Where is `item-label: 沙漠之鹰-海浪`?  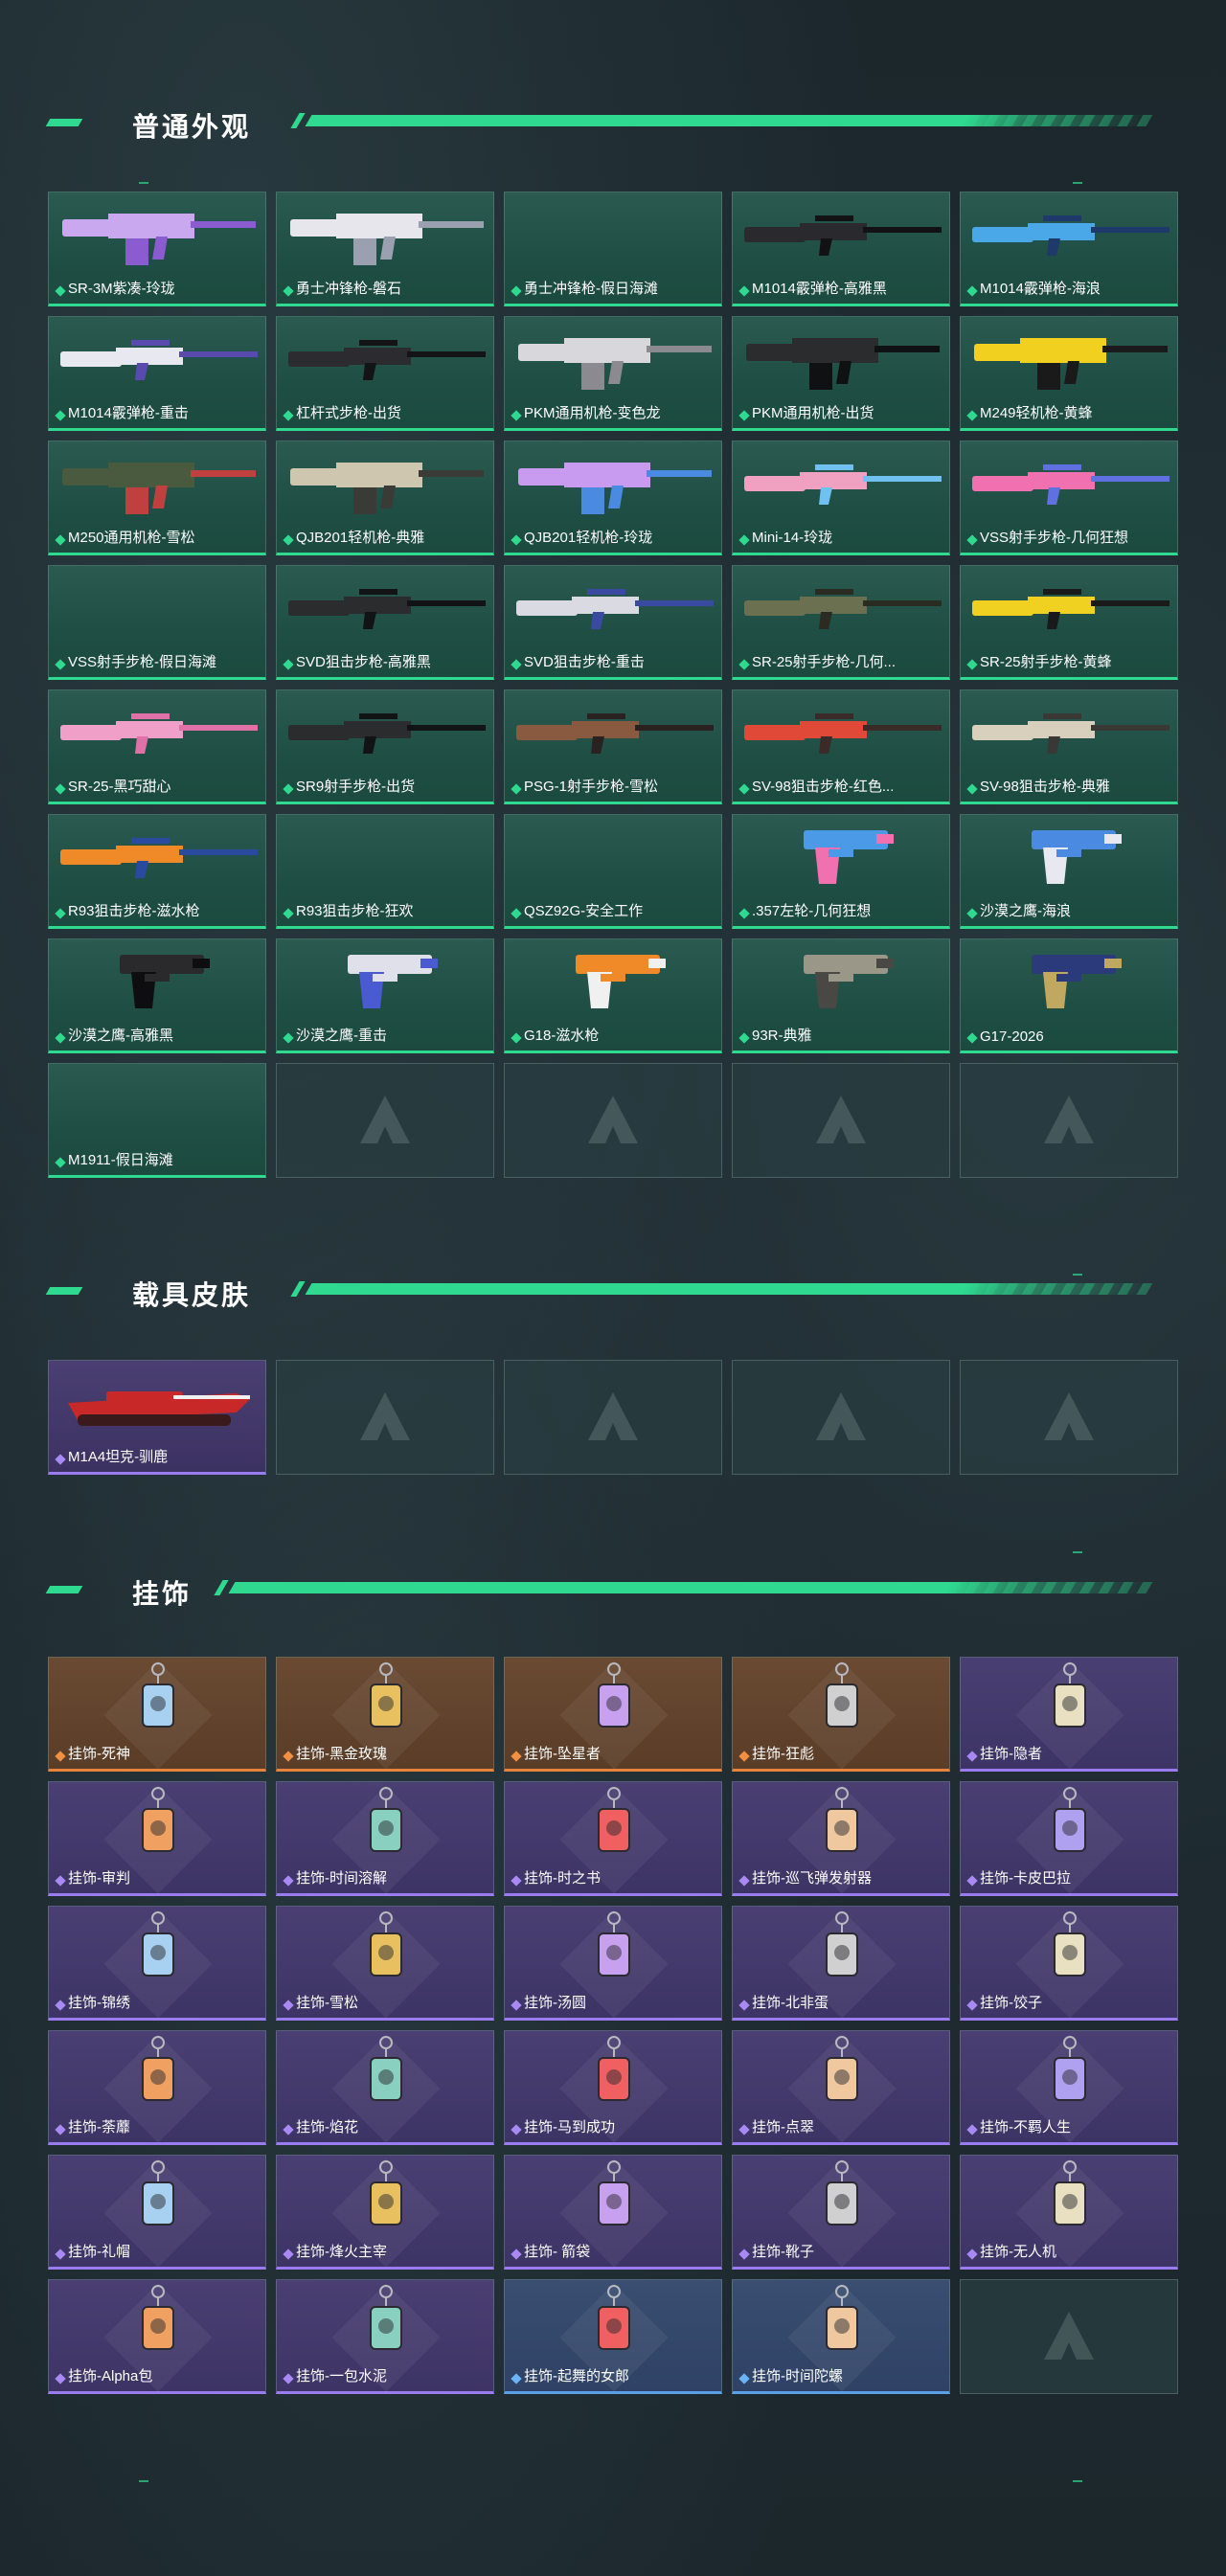
item-label: 沙漠之鹰-海浪 is located at coordinates (1025, 911).